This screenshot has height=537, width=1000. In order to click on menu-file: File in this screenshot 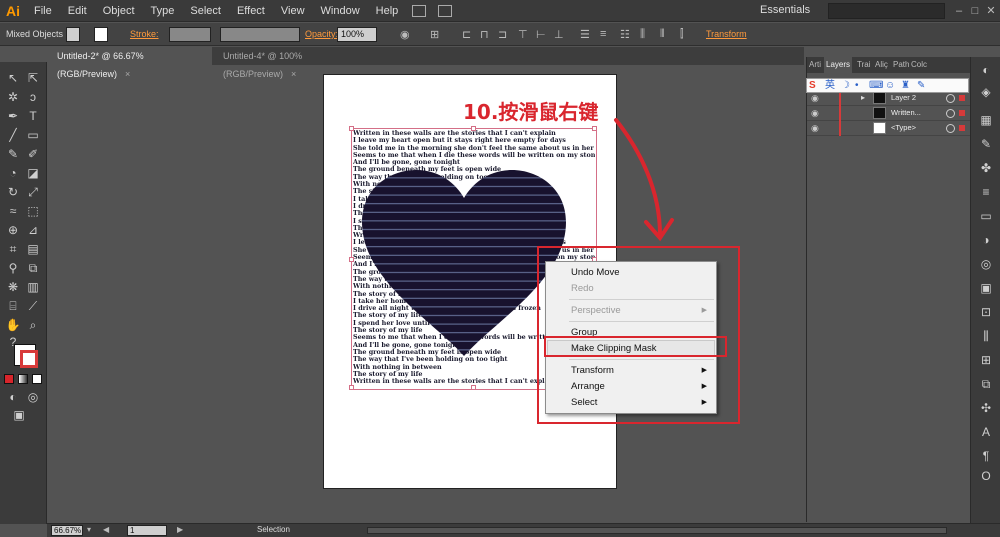, I will do `click(43, 11)`.